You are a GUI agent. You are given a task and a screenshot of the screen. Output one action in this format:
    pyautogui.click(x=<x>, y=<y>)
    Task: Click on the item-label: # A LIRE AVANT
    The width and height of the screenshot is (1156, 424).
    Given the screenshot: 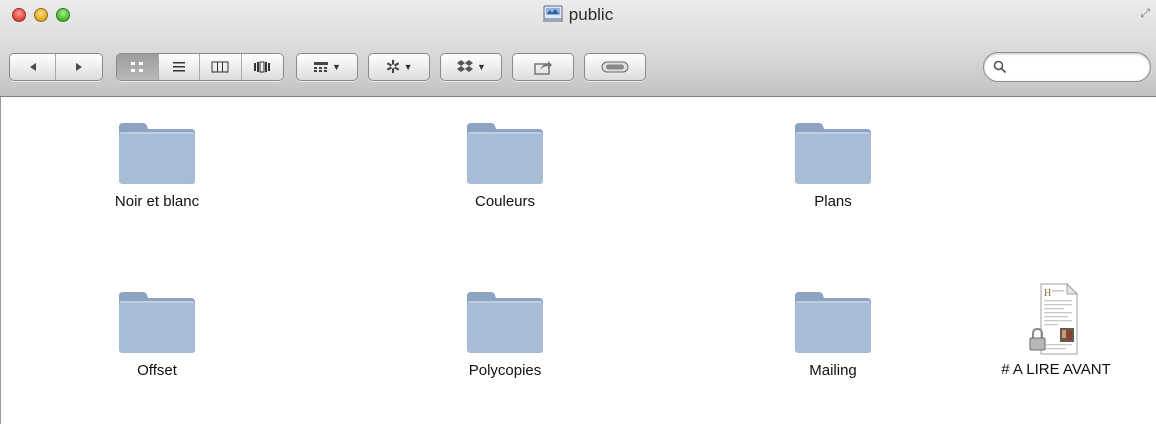 What is the action you would take?
    pyautogui.click(x=1056, y=369)
    